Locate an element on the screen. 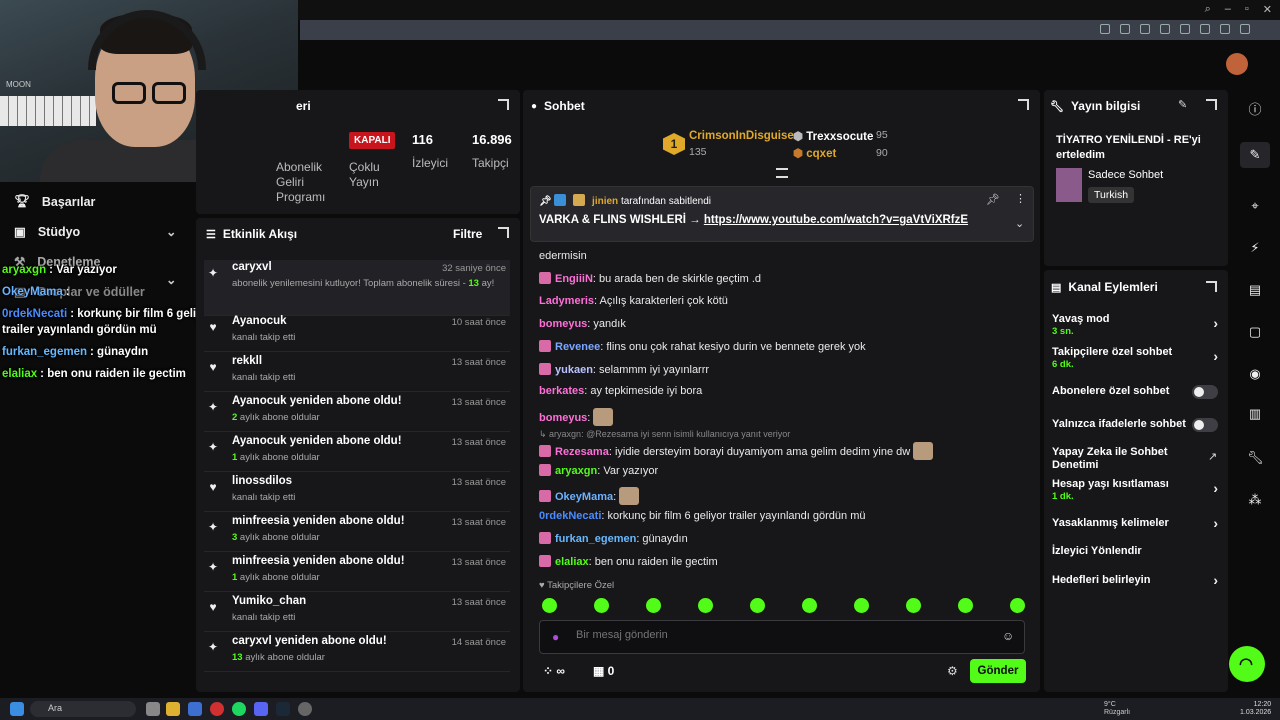 The width and height of the screenshot is (1280, 720). bookmark-icon is located at coordinates (1165, 29).